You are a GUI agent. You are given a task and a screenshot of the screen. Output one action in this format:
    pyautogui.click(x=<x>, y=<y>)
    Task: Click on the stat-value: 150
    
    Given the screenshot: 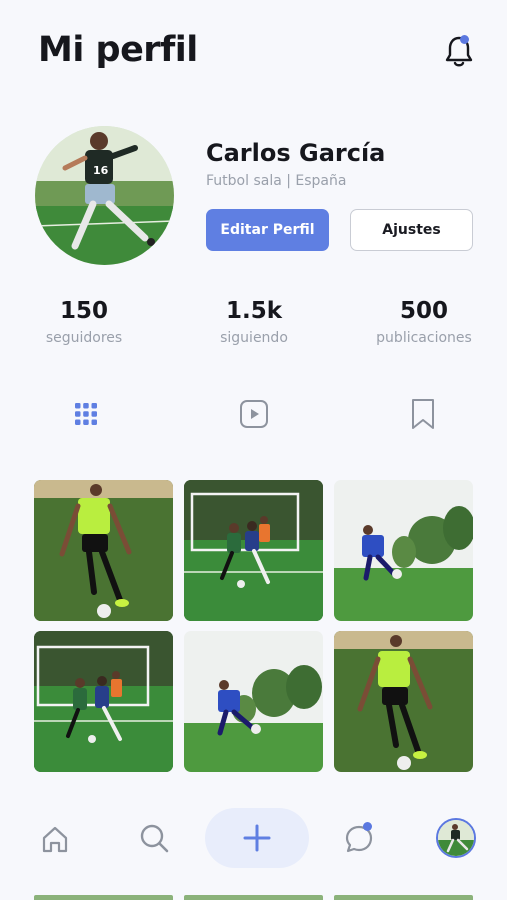 What is the action you would take?
    pyautogui.click(x=83, y=311)
    